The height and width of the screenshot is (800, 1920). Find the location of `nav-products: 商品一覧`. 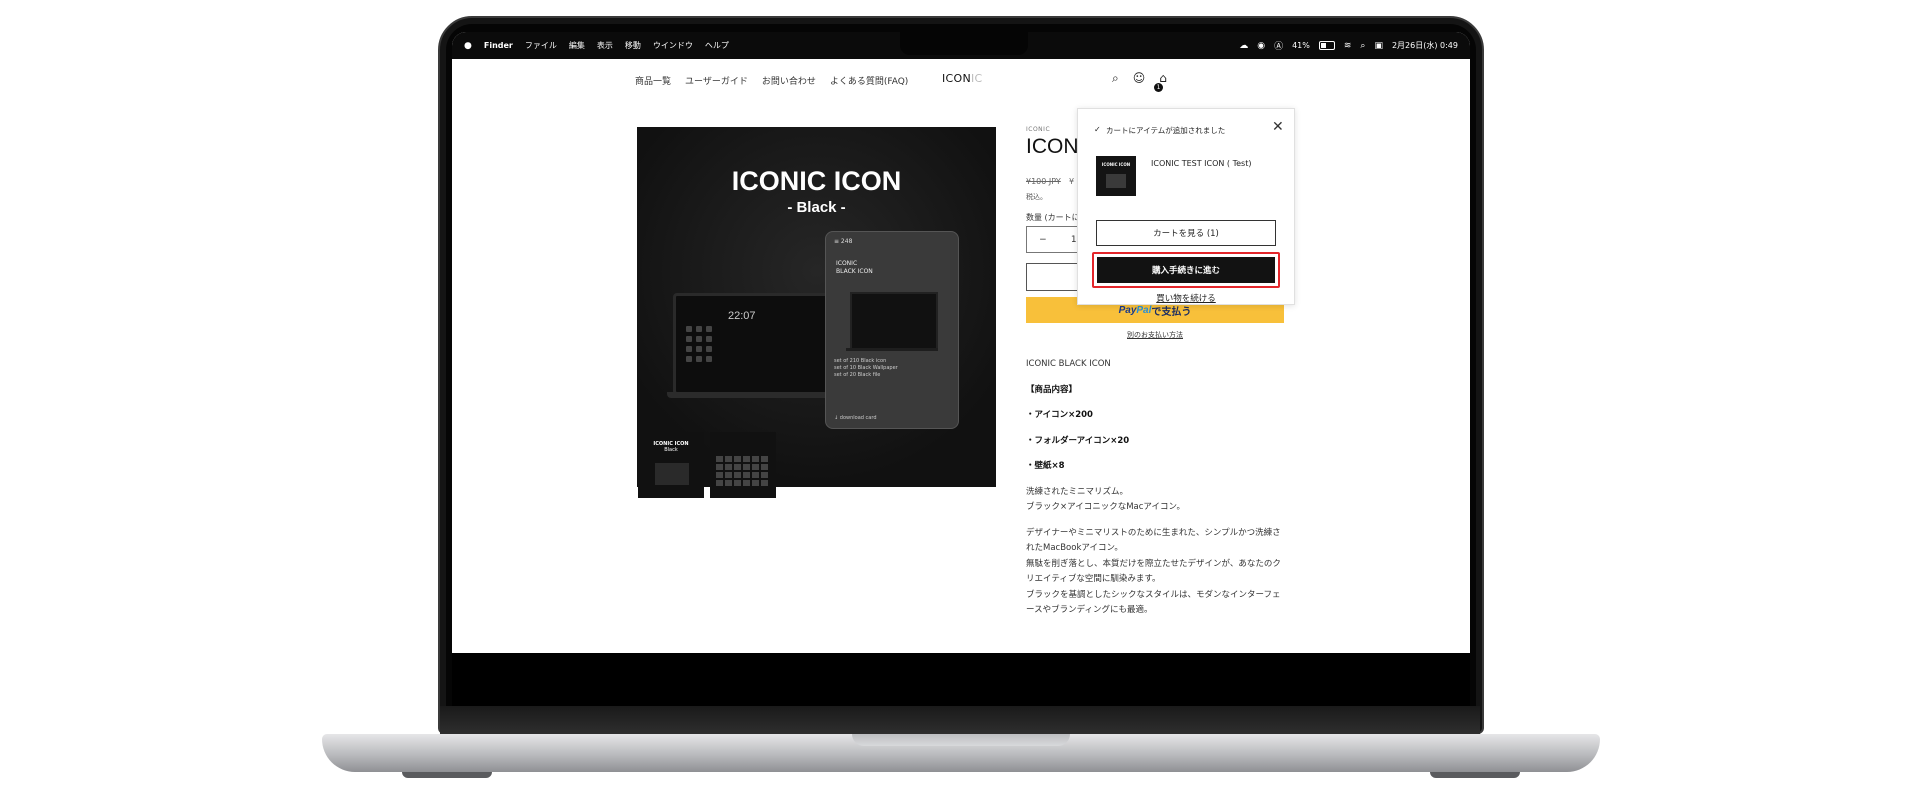

nav-products: 商品一覧 is located at coordinates (653, 80).